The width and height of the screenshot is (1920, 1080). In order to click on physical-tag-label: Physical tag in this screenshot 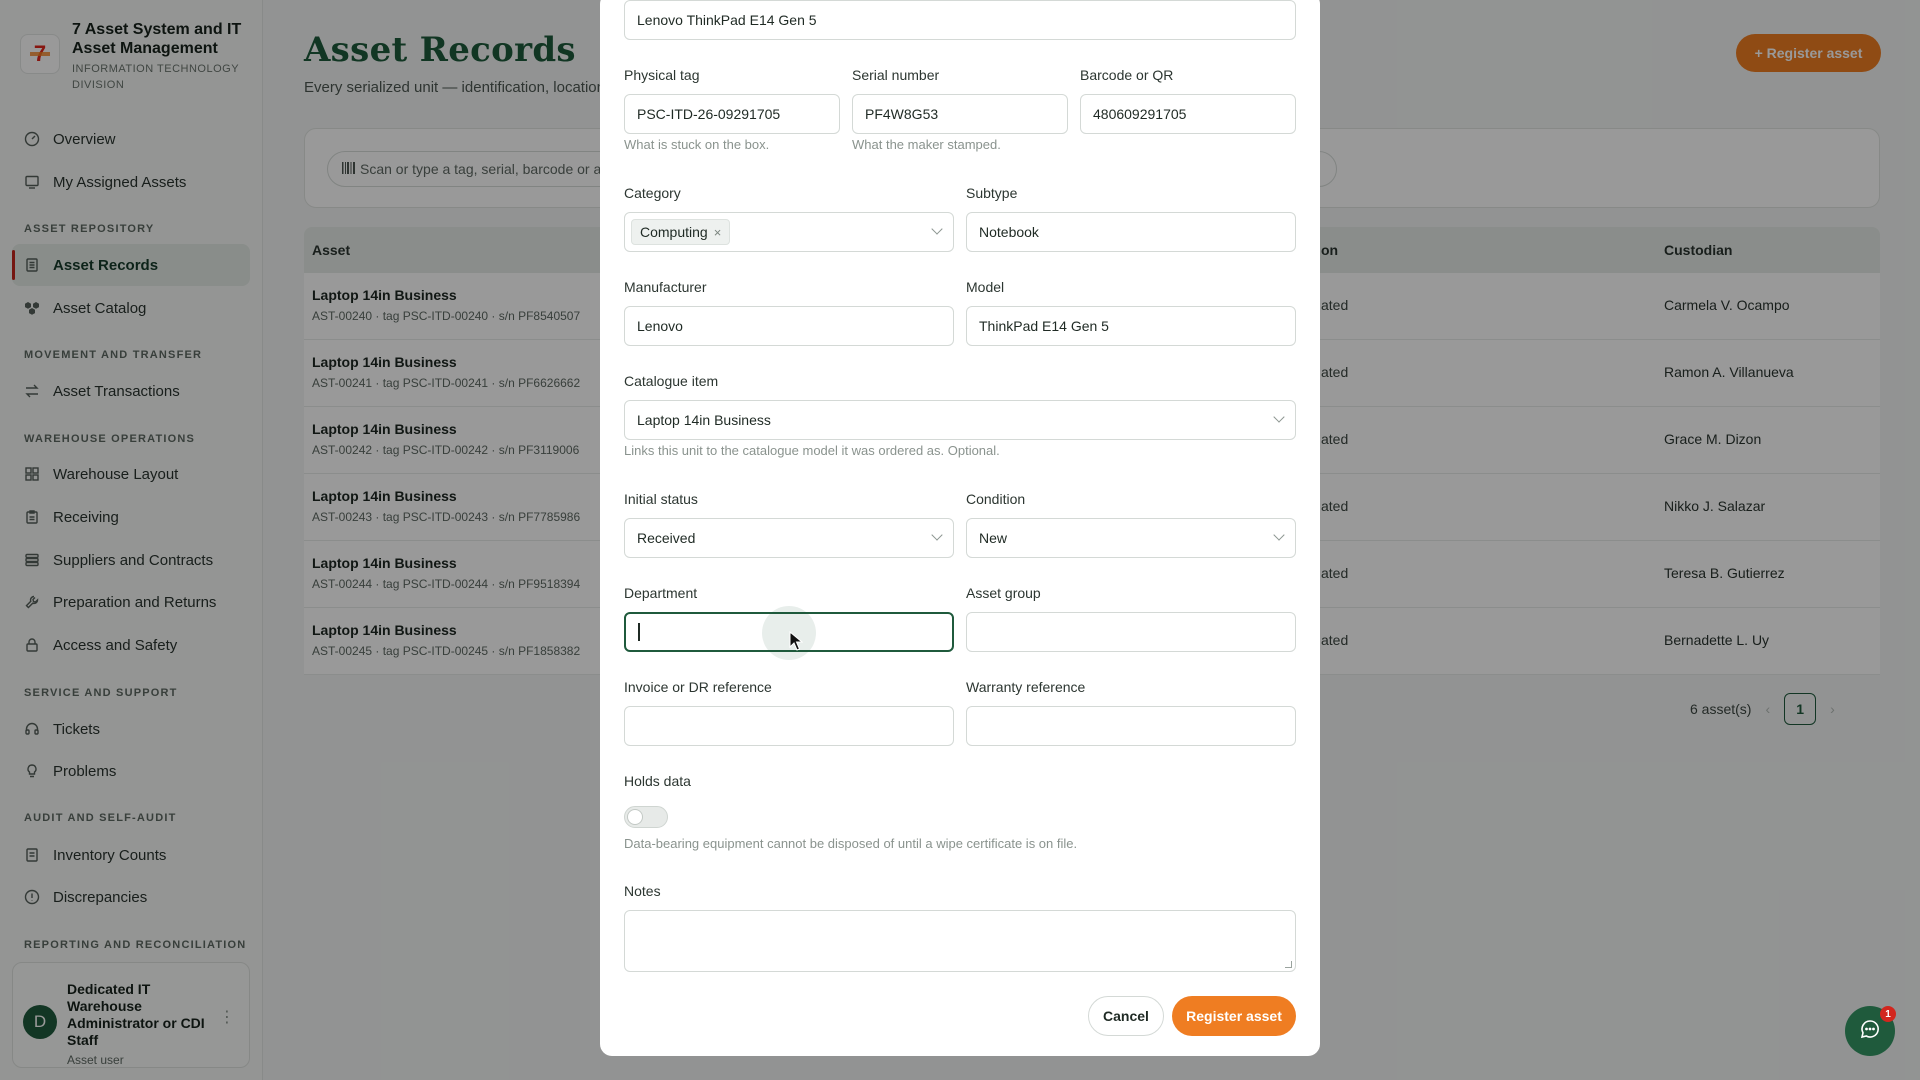, I will do `click(662, 75)`.